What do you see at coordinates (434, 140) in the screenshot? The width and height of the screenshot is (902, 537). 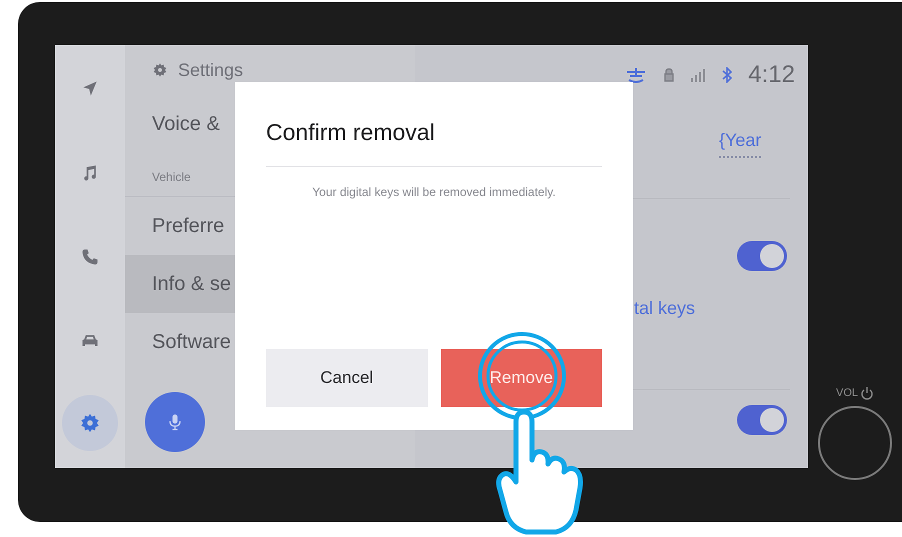 I see `dialog-title: Confirm removal` at bounding box center [434, 140].